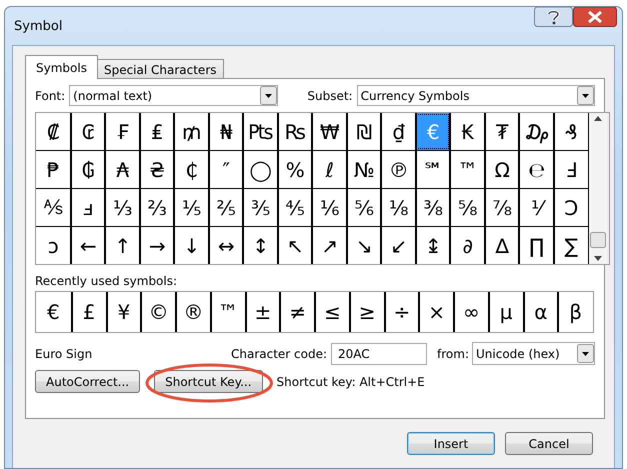  I want to click on symbol-cell: ™, so click(466, 169).